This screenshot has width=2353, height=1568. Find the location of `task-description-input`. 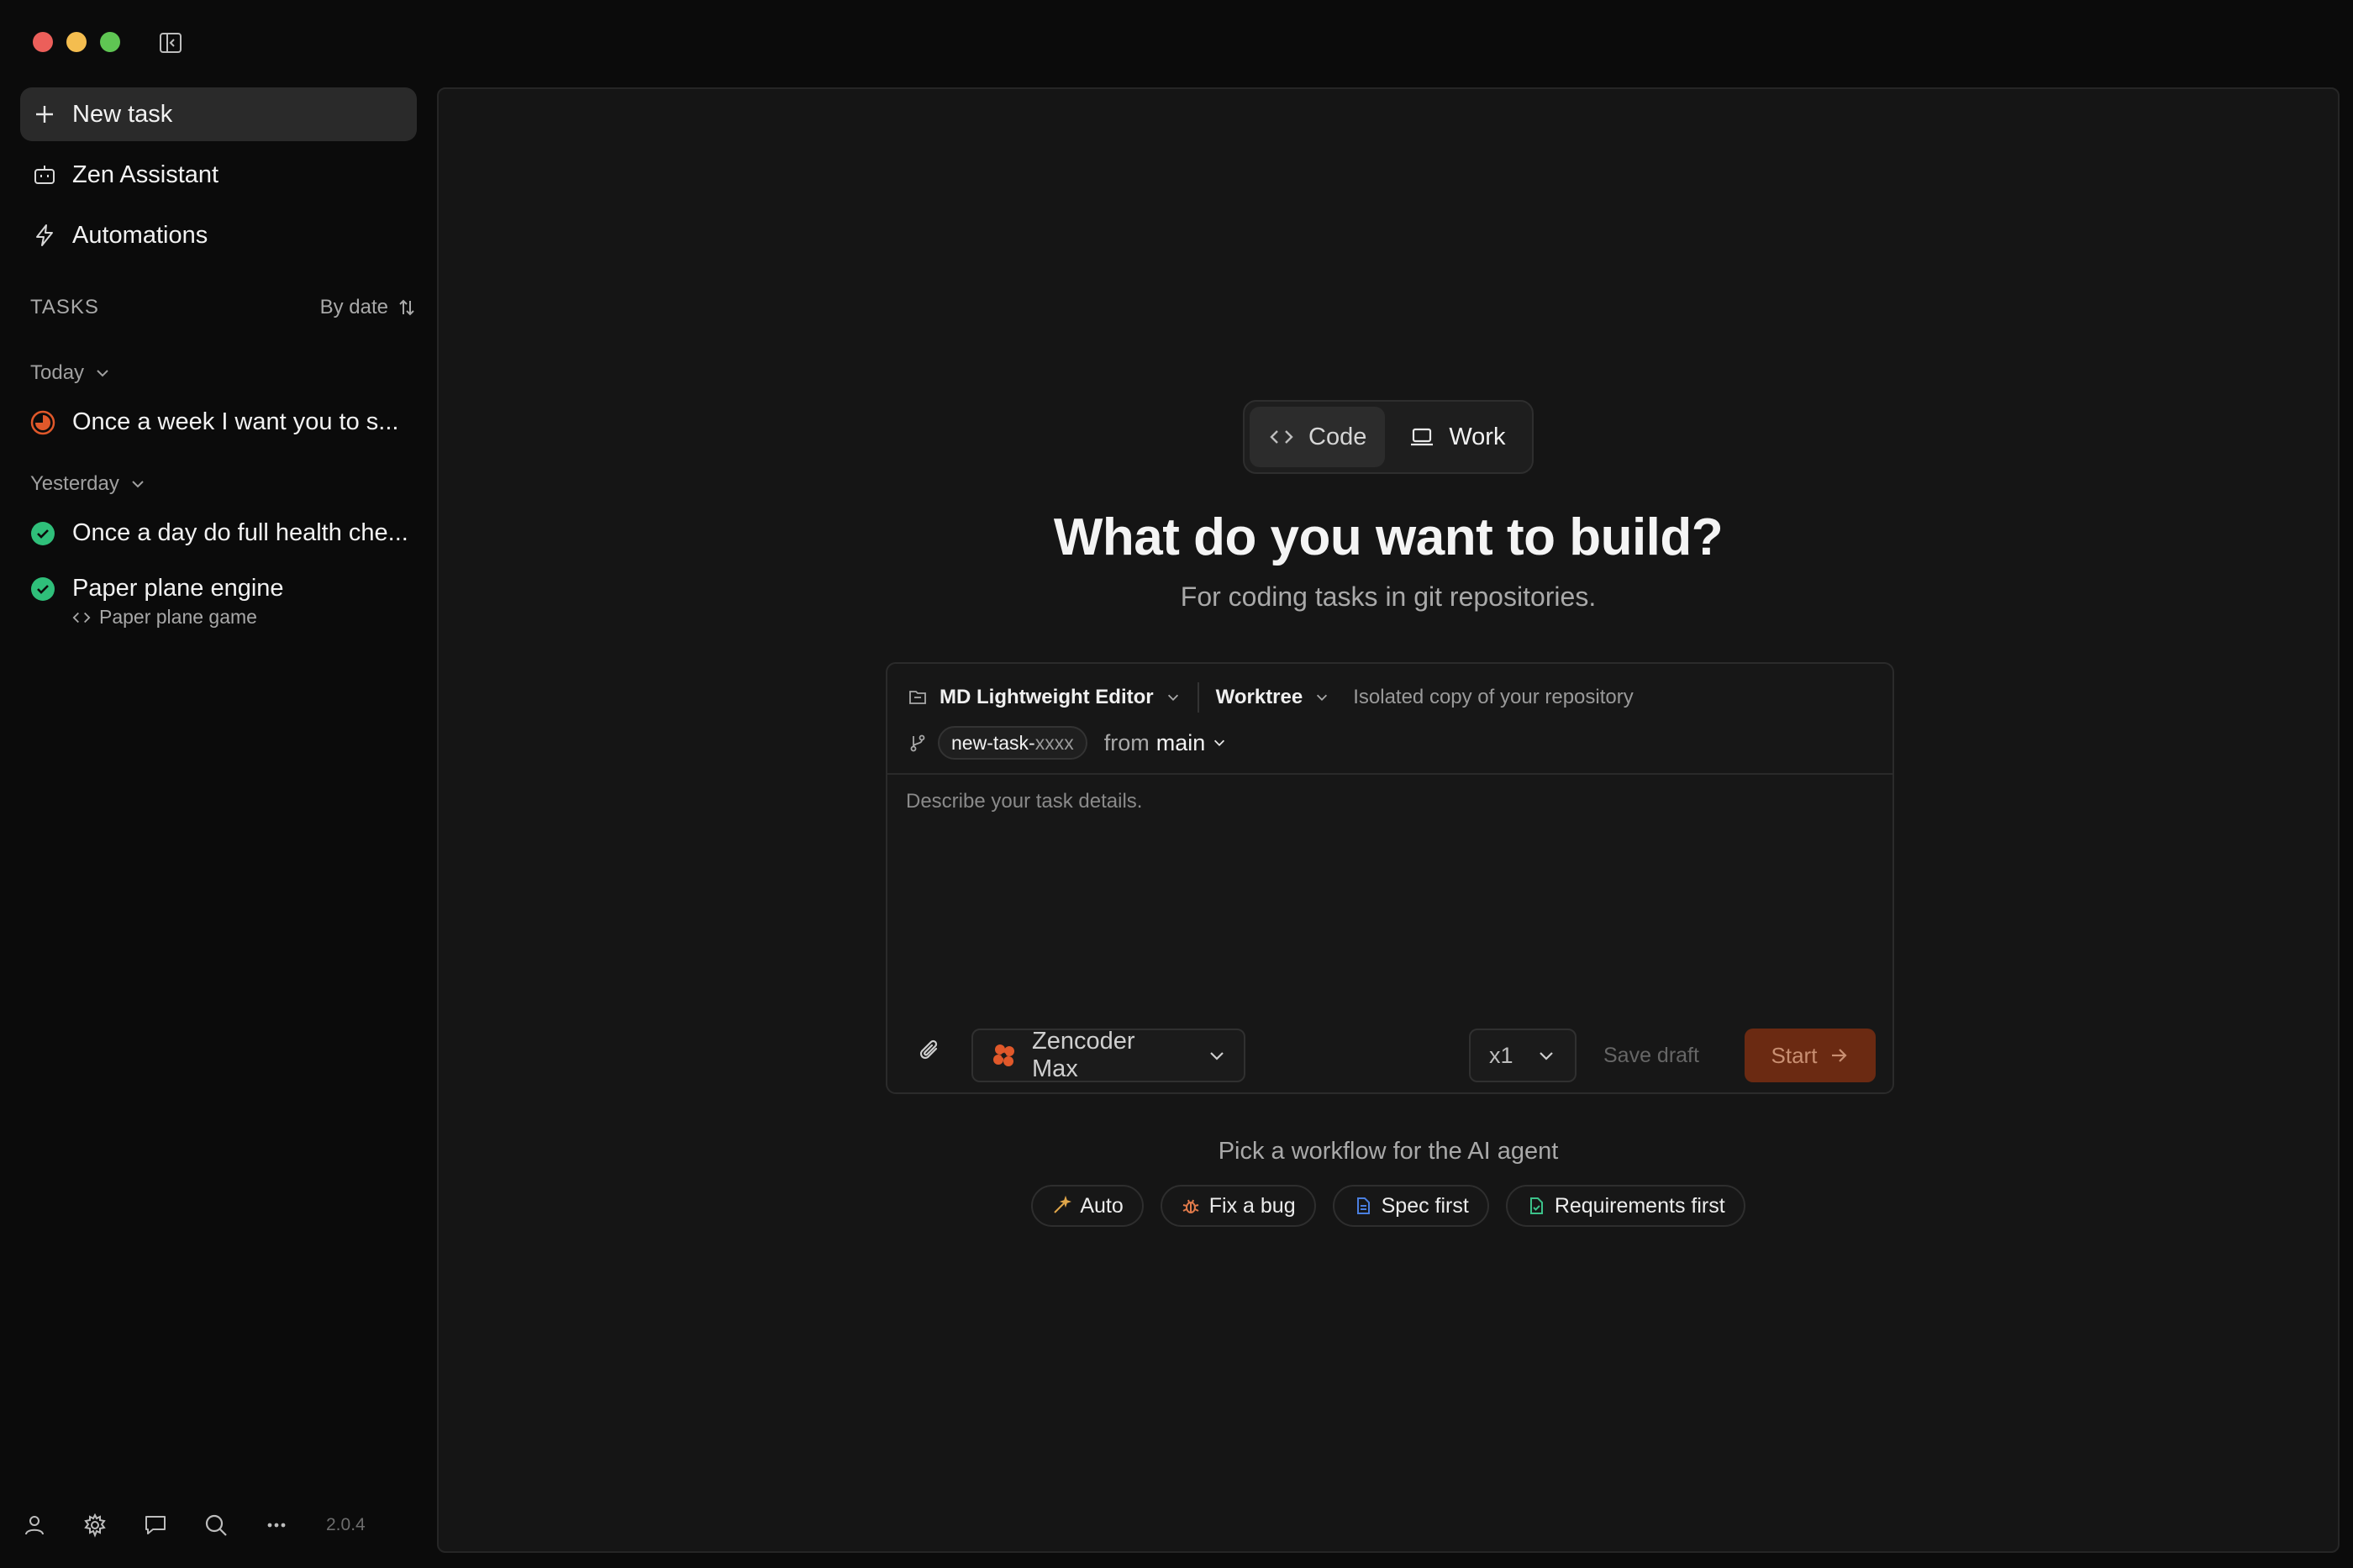

task-description-input is located at coordinates (1389, 874).